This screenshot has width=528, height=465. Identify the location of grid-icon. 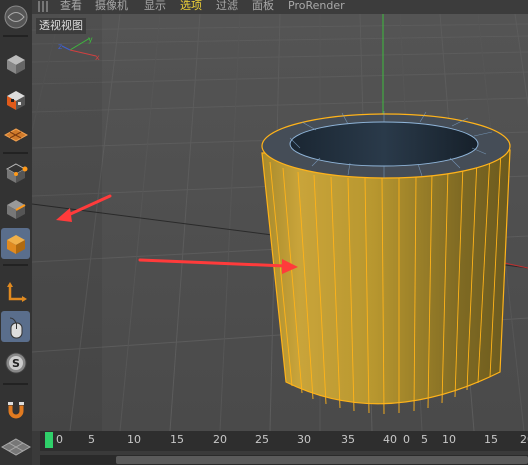
(16, 447).